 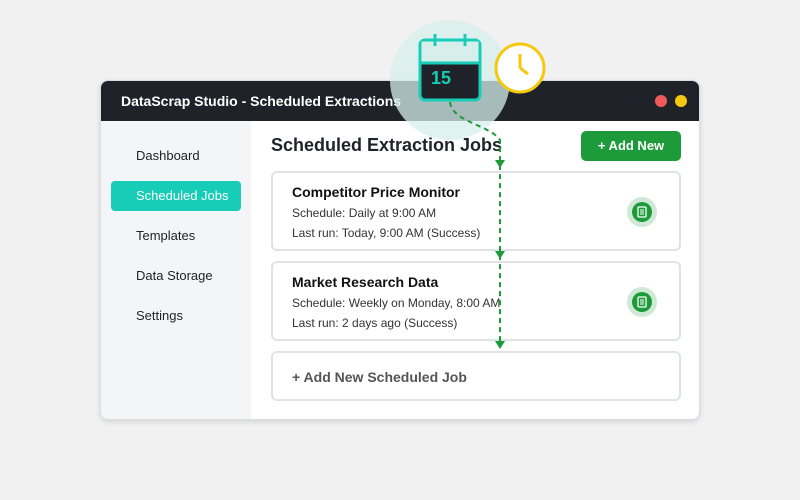 I want to click on job-last-run: Last run: 2 days ago (Success), so click(x=375, y=323).